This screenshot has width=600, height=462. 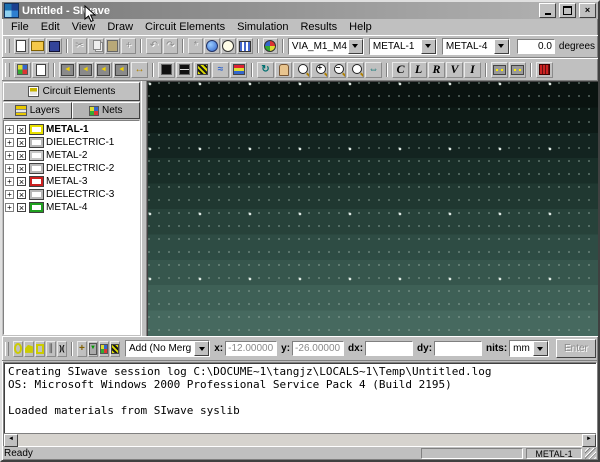 I want to click on x-input, so click(x=251, y=349).